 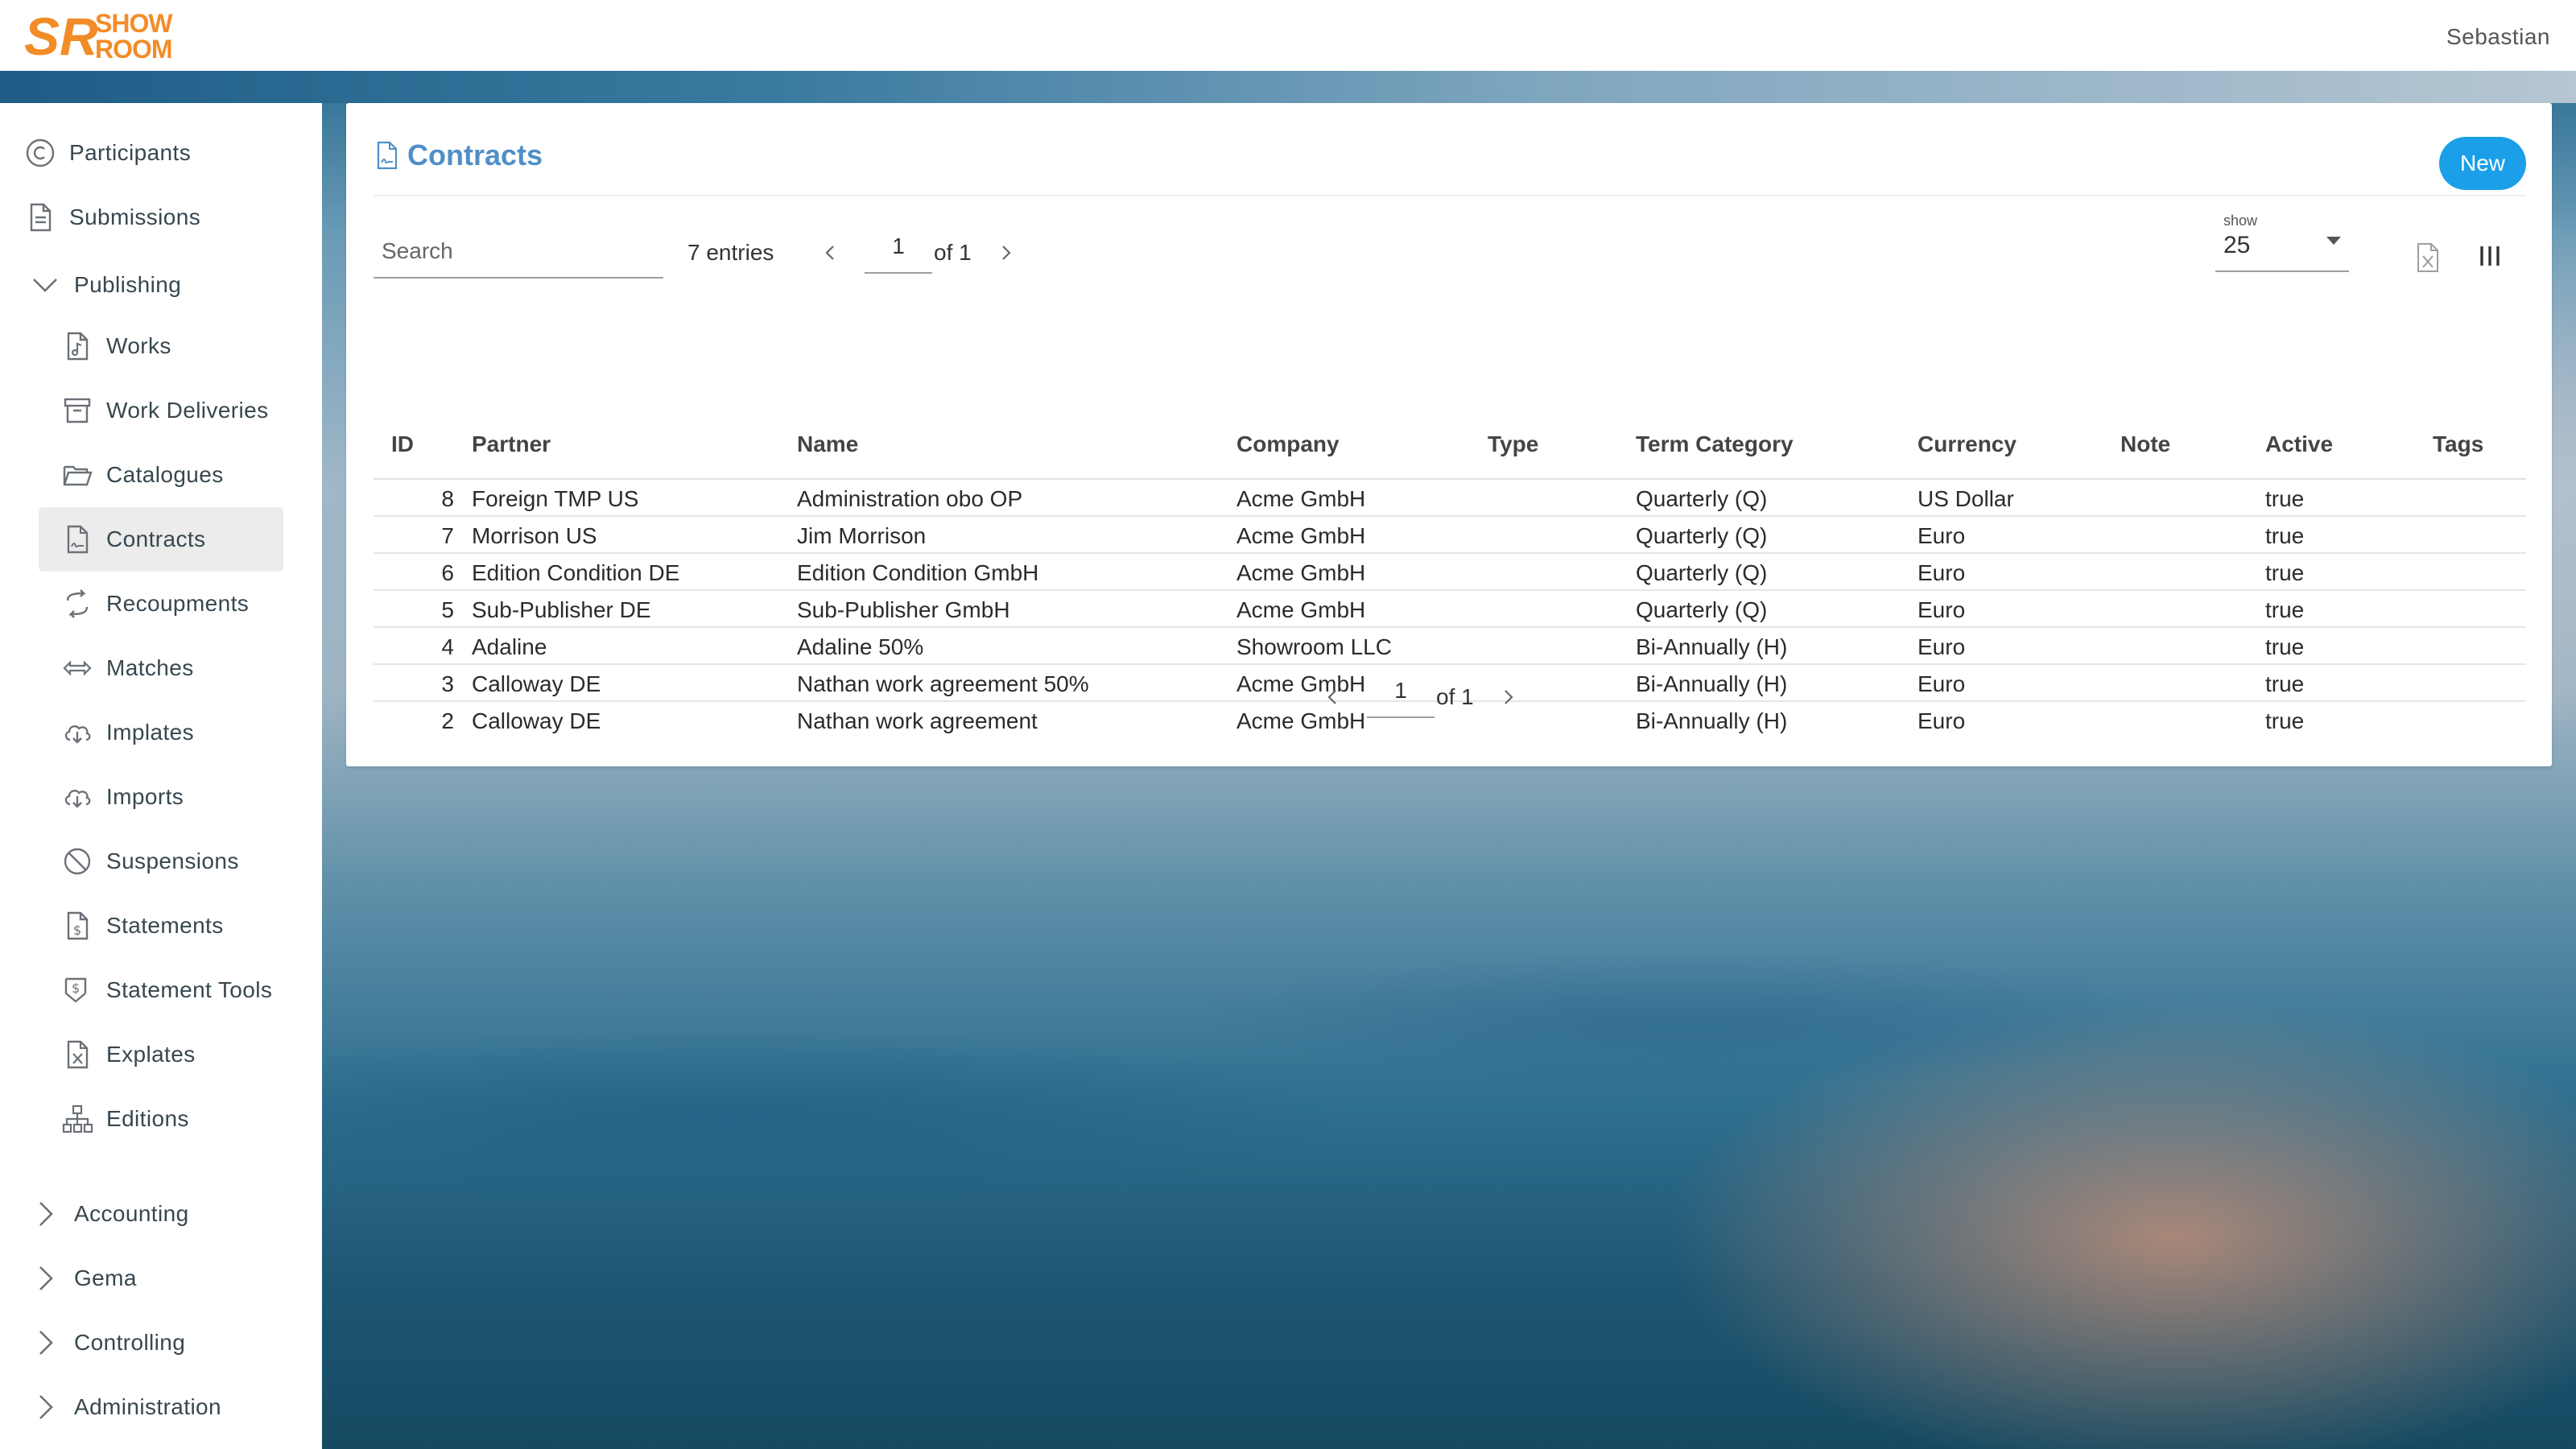 What do you see at coordinates (127, 732) in the screenshot?
I see `sidebar-item-implates: Implates` at bounding box center [127, 732].